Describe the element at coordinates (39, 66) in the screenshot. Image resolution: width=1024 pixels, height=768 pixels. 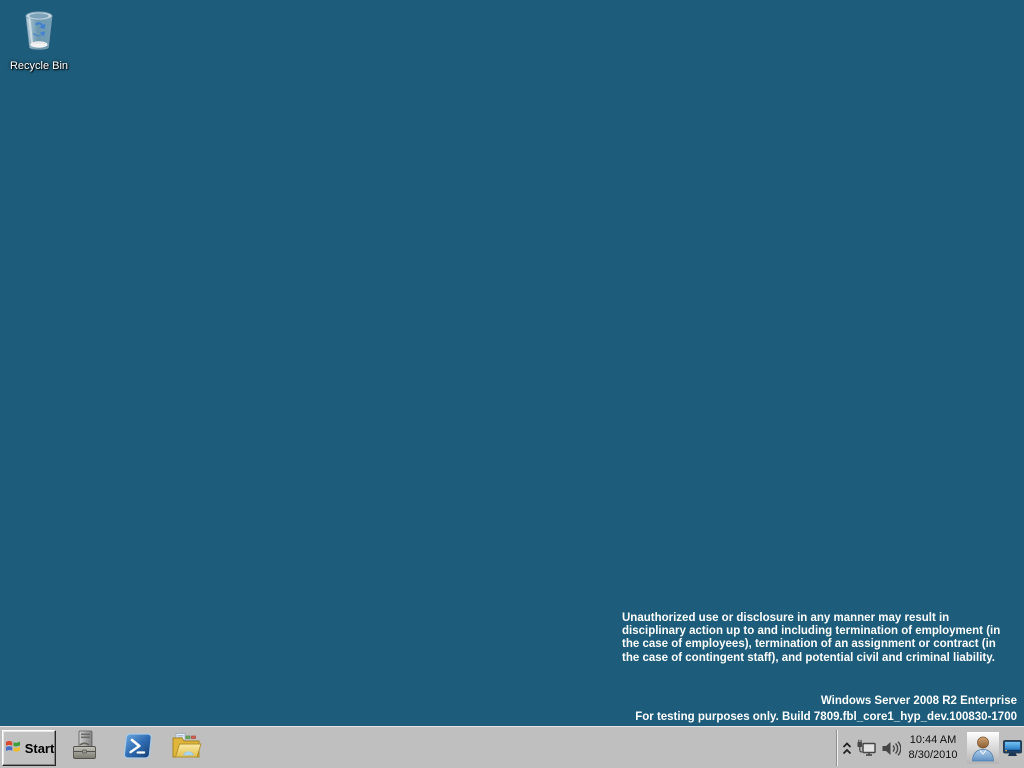
I see `recycle-bin-label: Recycle Bin` at that location.